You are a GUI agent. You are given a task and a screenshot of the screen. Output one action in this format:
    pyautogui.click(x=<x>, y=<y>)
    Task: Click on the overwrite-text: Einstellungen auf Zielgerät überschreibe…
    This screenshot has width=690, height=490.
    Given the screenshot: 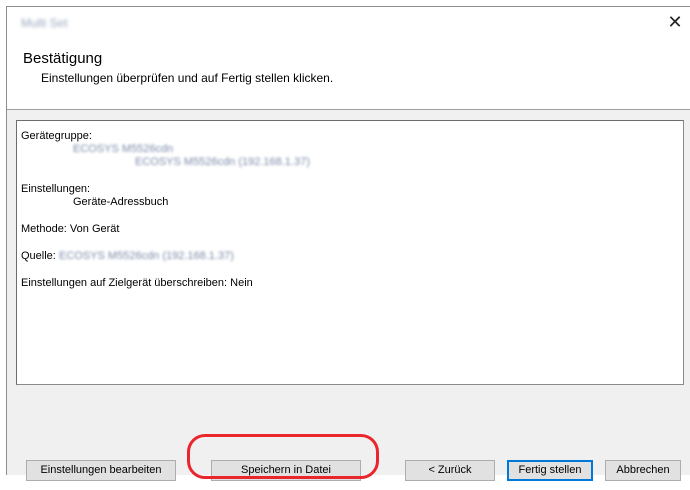 What is the action you would take?
    pyautogui.click(x=137, y=283)
    